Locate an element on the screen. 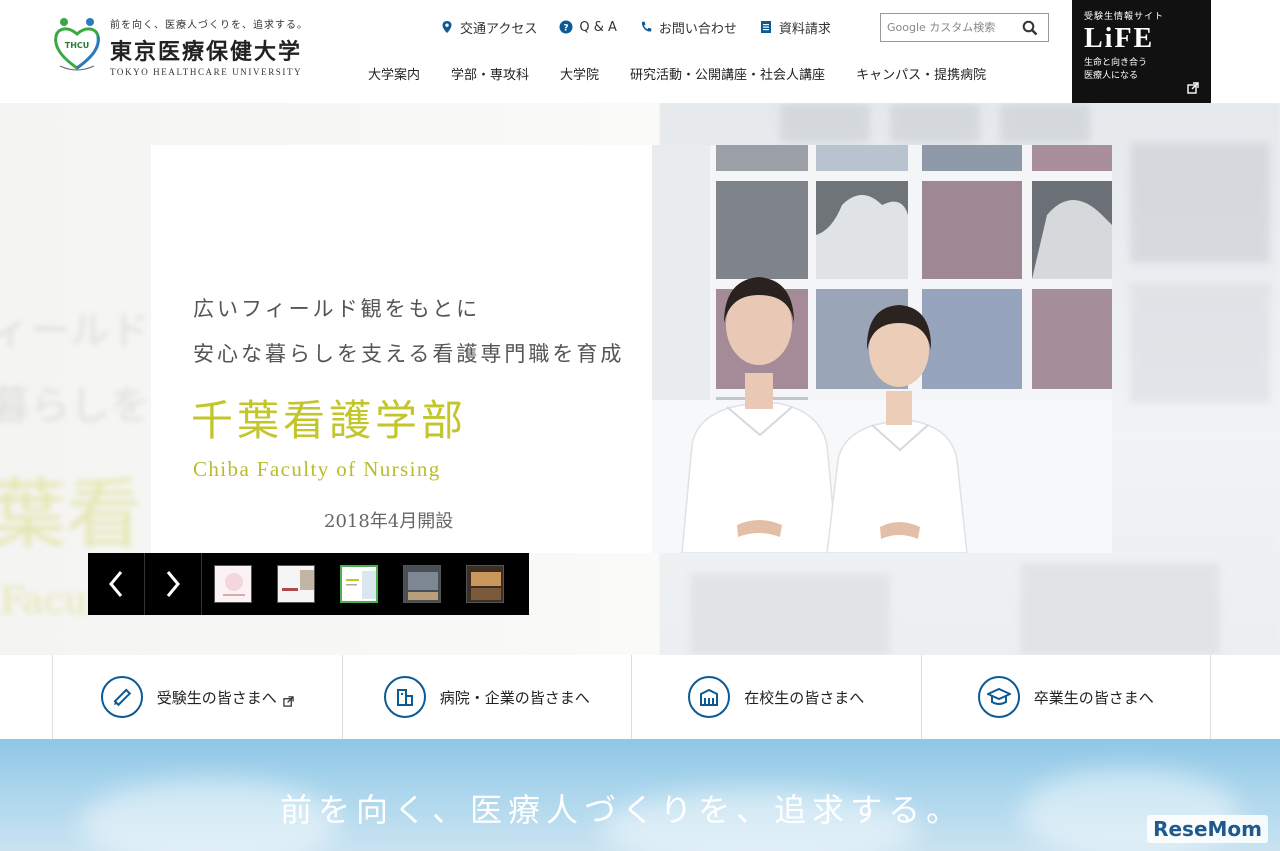  nav-campus: キャンパス・提携病院 is located at coordinates (921, 73).